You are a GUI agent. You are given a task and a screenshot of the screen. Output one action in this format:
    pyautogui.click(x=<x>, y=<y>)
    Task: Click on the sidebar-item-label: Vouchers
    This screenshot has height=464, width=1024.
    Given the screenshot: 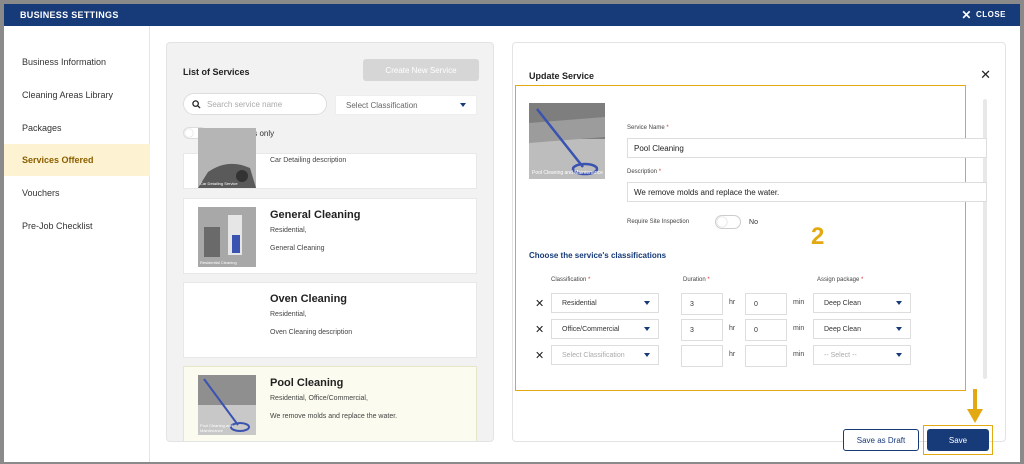 What is the action you would take?
    pyautogui.click(x=41, y=193)
    